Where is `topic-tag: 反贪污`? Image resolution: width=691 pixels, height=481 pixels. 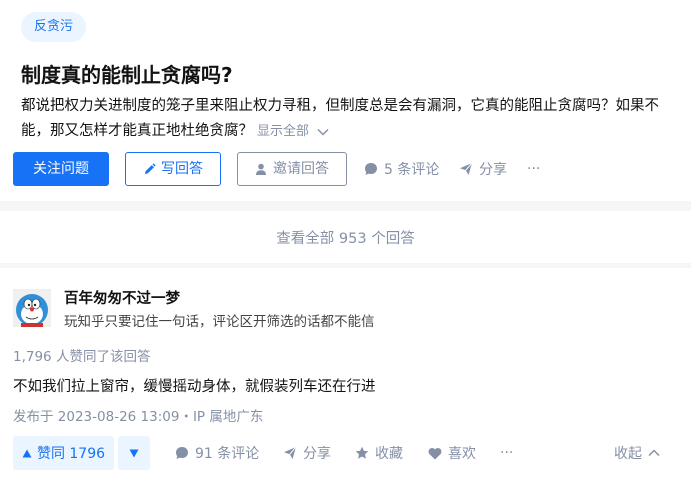
topic-tag: 反贪污 is located at coordinates (54, 27).